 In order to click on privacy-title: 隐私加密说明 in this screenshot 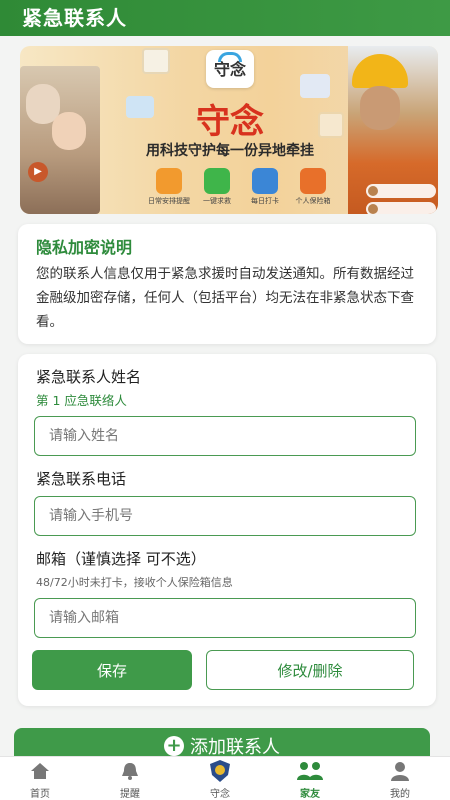, I will do `click(84, 247)`.